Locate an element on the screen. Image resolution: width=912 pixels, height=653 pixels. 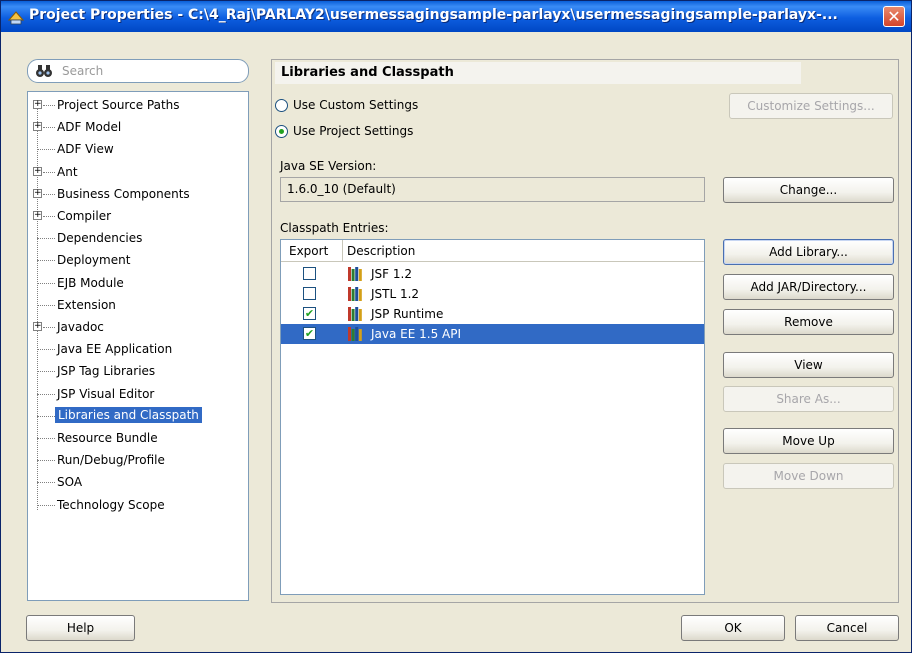
table-row: ✔ Java EE 1.5 API is located at coordinates (492, 334).